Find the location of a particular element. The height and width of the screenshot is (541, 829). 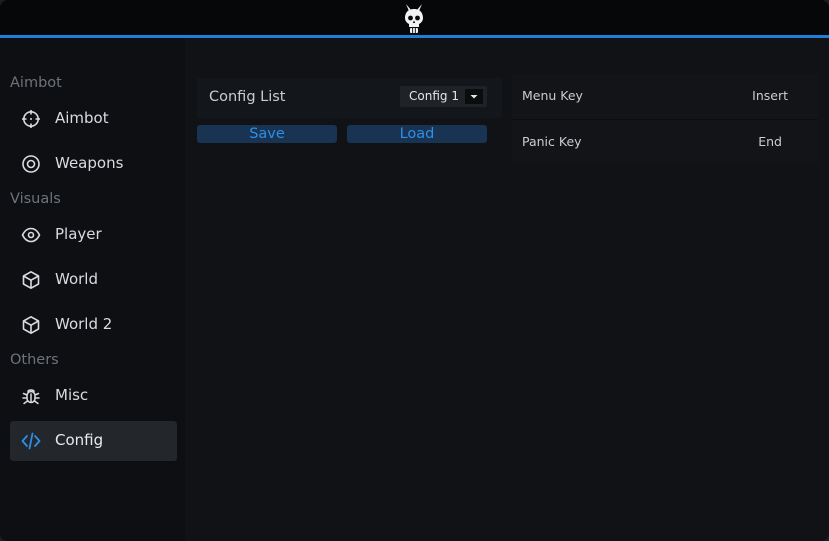

sidebar-item-aimbot: Aimbot is located at coordinates (93, 119).